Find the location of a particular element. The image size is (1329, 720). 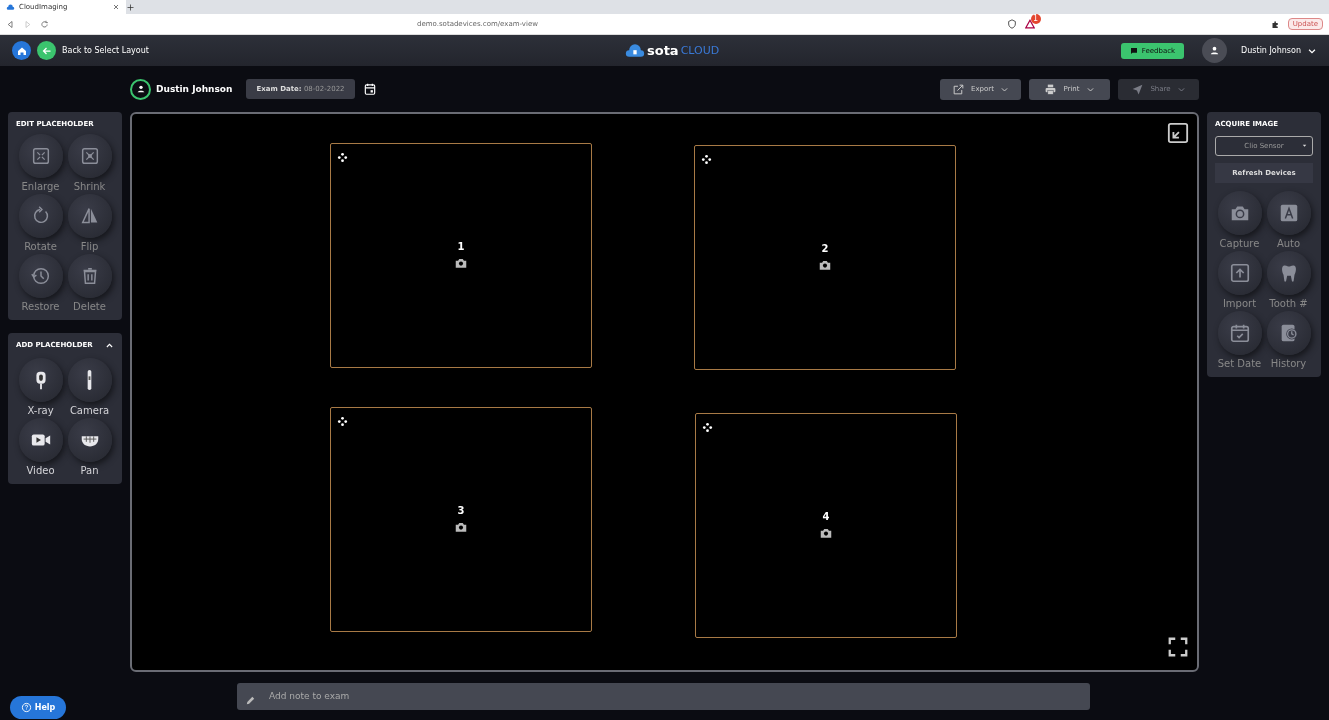

history-icon is located at coordinates (40, 276).